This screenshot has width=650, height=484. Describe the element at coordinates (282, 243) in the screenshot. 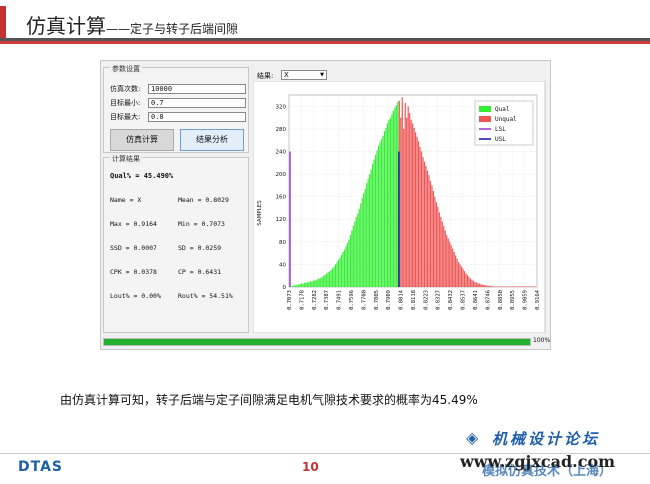

I see `y-tick-label: 80` at that location.